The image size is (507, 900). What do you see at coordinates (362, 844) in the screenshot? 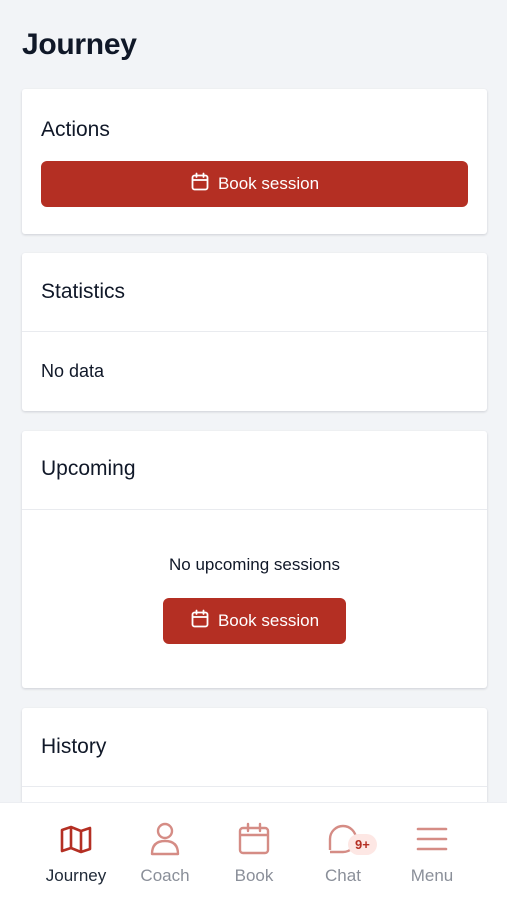
I see `unread-badge: 9+` at bounding box center [362, 844].